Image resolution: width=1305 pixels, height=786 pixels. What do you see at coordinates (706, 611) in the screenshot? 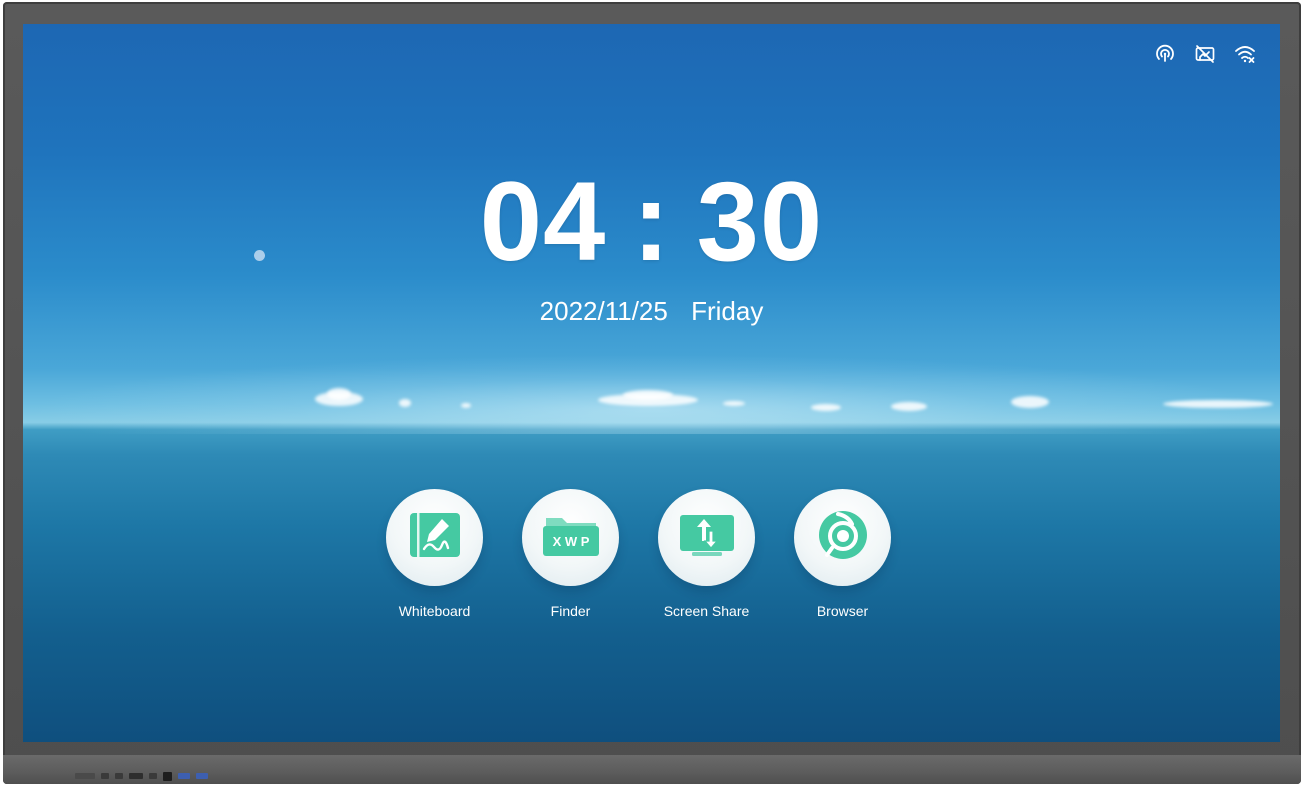
I see `app-screen-share-label: Screen Share` at bounding box center [706, 611].